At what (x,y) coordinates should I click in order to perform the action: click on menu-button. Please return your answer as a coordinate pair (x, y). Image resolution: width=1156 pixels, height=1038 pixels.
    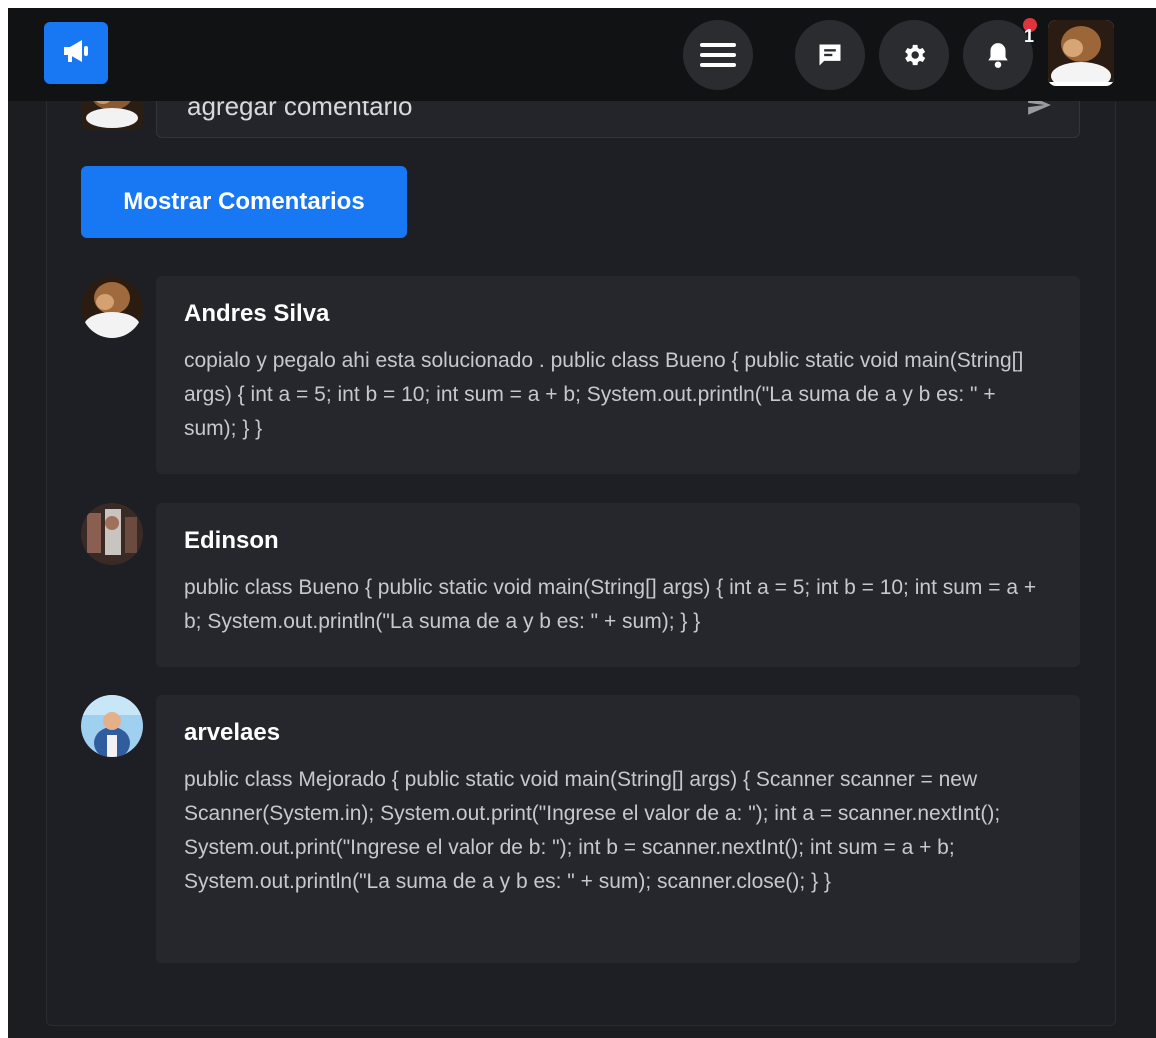
    Looking at the image, I should click on (718, 55).